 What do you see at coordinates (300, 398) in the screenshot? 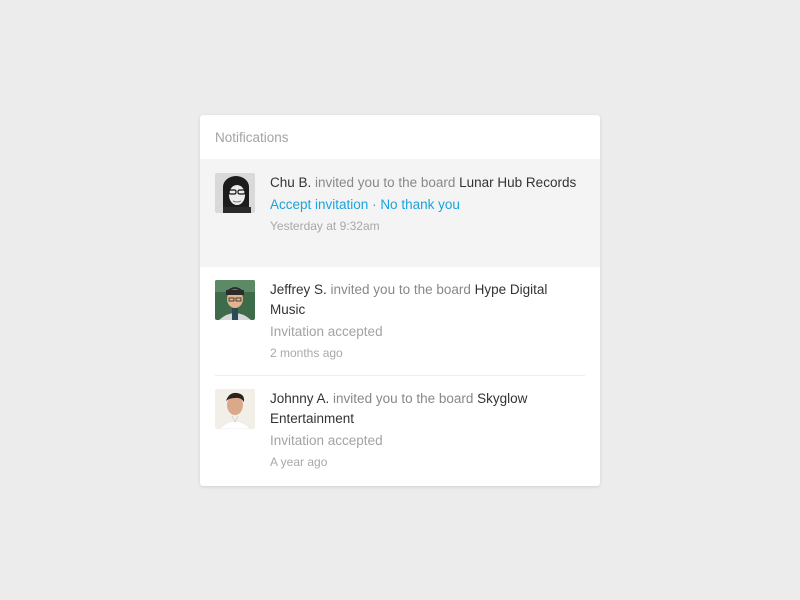
I see `user-name: Johnny A.` at bounding box center [300, 398].